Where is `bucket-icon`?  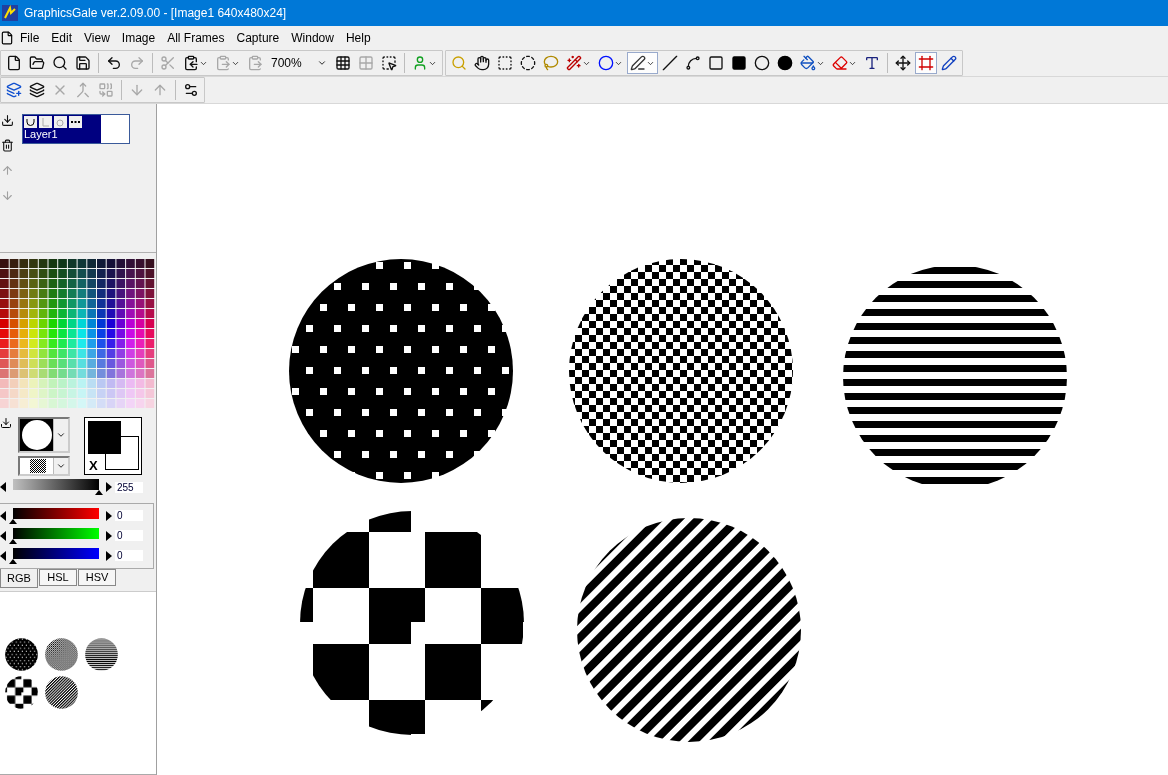 bucket-icon is located at coordinates (808, 63).